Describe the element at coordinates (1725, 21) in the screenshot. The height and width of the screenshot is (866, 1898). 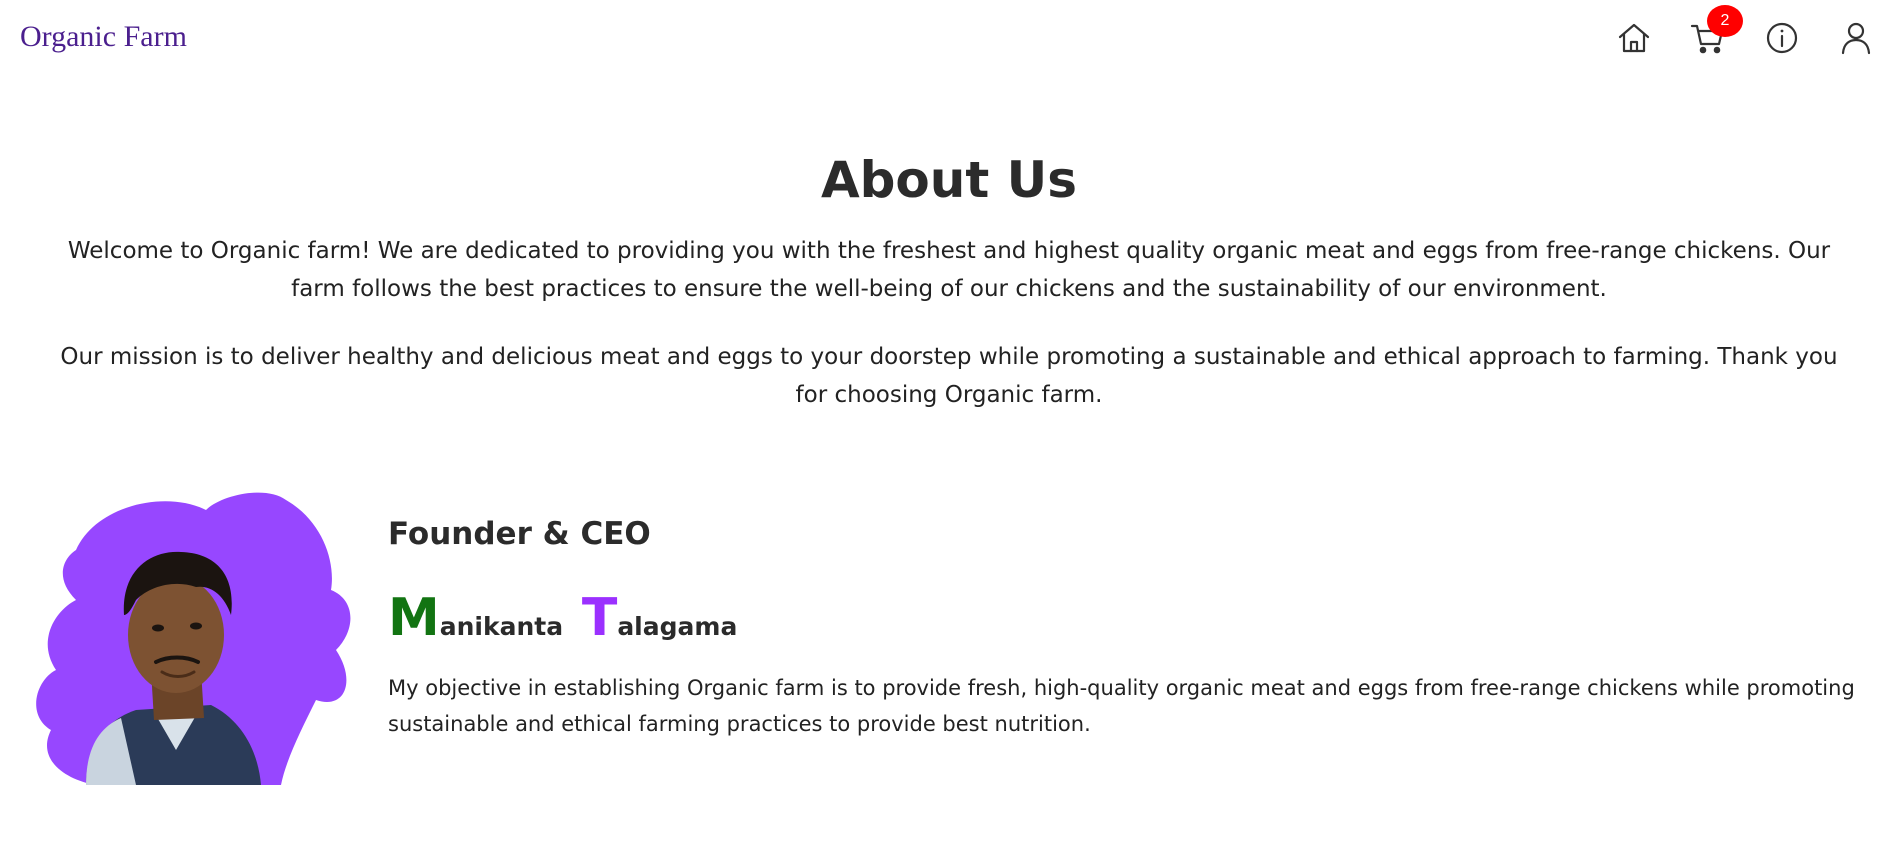
I see `cart-count-badge: 2` at that location.